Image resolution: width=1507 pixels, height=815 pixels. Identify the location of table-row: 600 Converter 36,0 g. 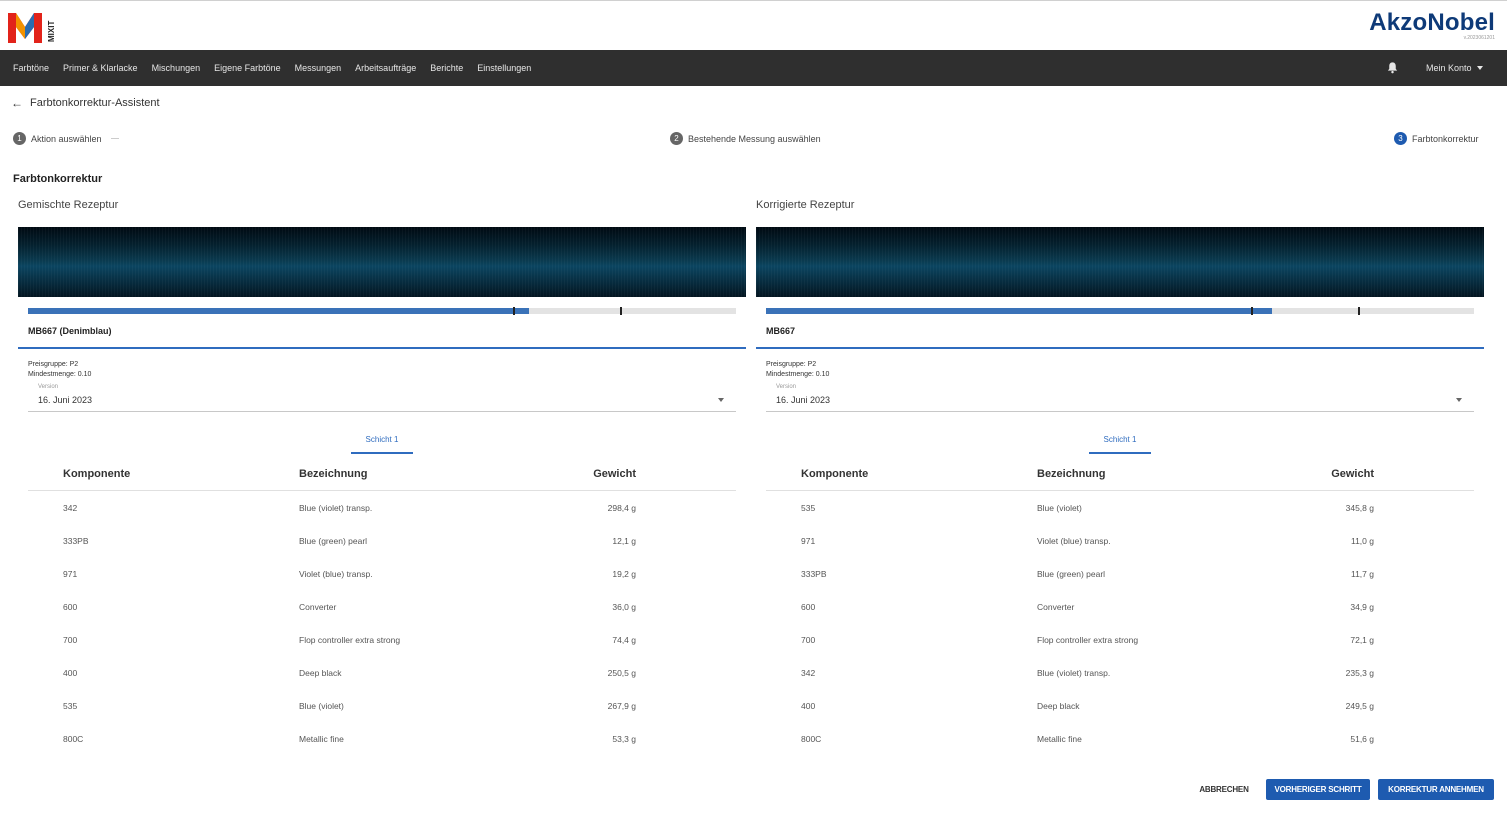
(382, 606).